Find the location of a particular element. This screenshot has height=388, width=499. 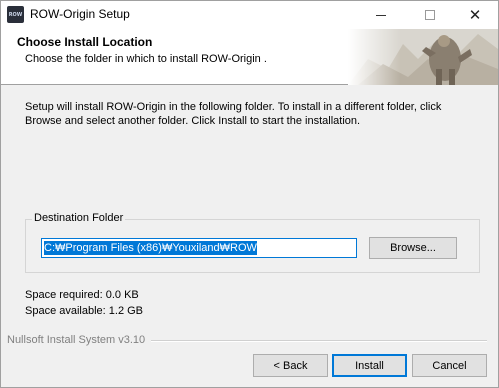

destination-path-value: C:₩Program Files (x86)₩Youxiland₩ROW is located at coordinates (150, 248).